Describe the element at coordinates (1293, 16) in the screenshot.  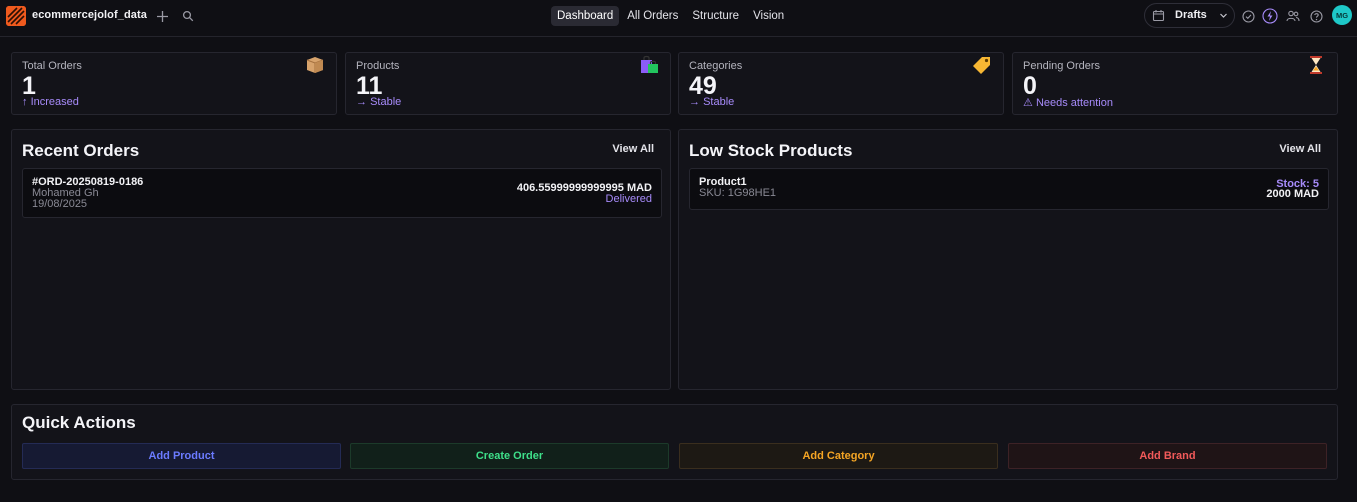
I see `users-icon` at that location.